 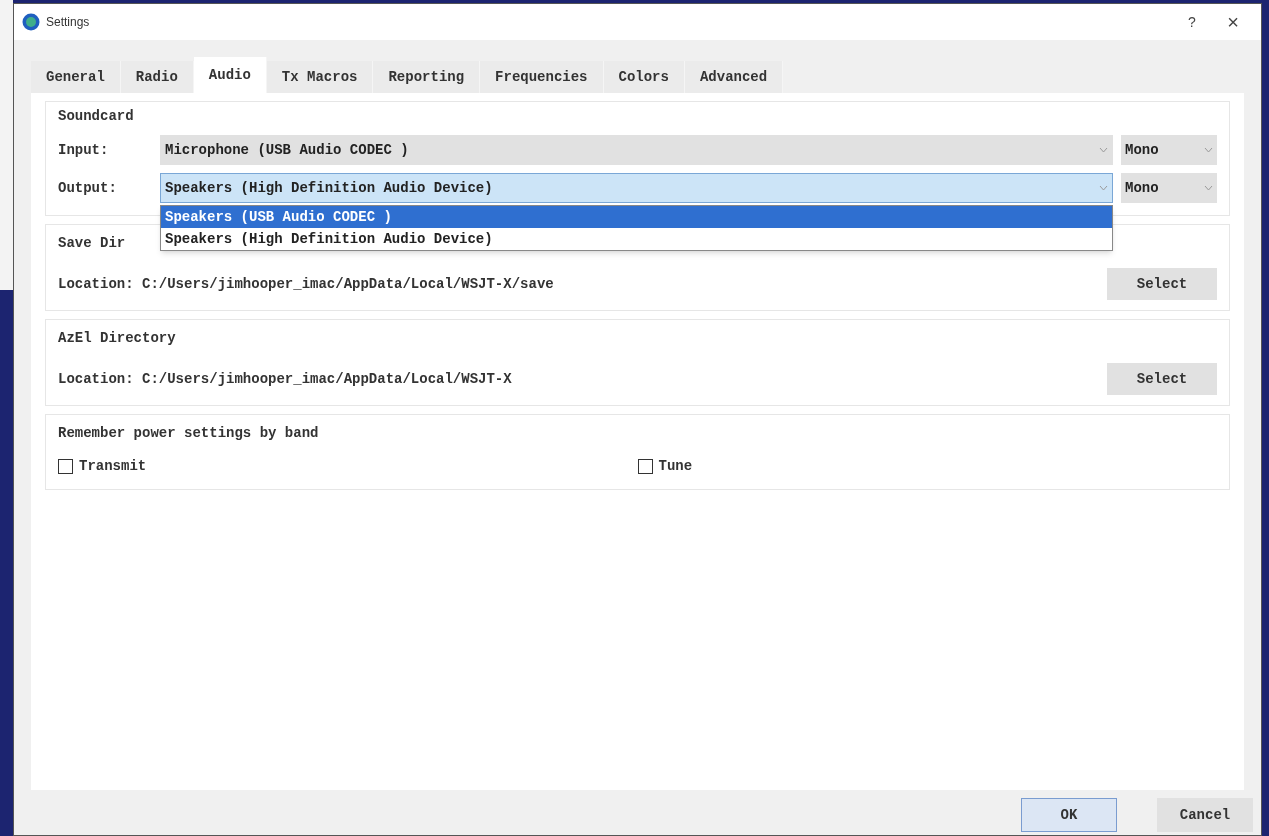 What do you see at coordinates (636, 217) in the screenshot?
I see `dropdown-option: Speakers (USB Audio CODEC )` at bounding box center [636, 217].